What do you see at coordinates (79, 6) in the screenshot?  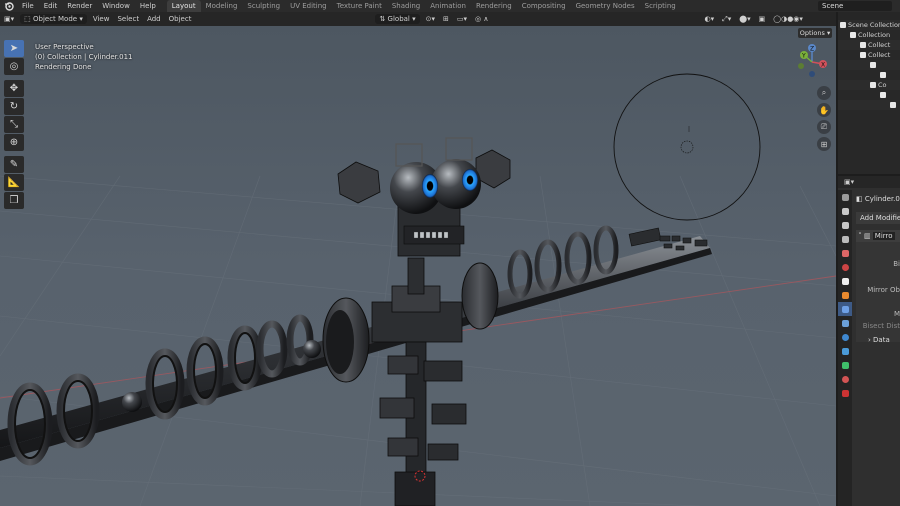 I see `menu-render: Render` at bounding box center [79, 6].